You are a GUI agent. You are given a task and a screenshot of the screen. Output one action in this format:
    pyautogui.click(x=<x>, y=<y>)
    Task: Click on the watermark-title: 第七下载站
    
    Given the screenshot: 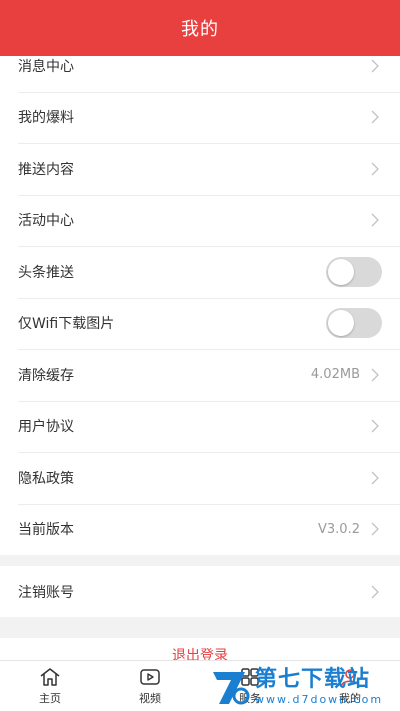 What is the action you would take?
    pyautogui.click(x=313, y=679)
    